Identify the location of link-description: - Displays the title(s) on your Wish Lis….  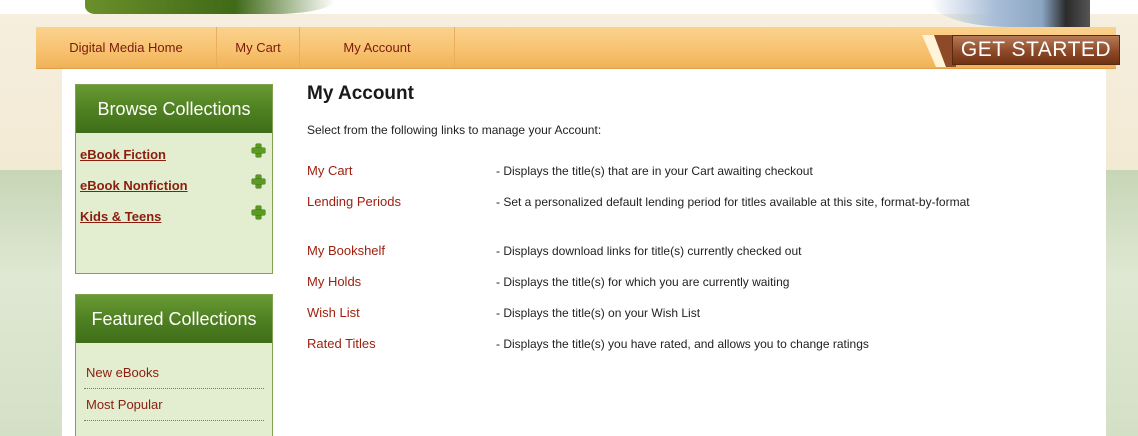
(598, 313).